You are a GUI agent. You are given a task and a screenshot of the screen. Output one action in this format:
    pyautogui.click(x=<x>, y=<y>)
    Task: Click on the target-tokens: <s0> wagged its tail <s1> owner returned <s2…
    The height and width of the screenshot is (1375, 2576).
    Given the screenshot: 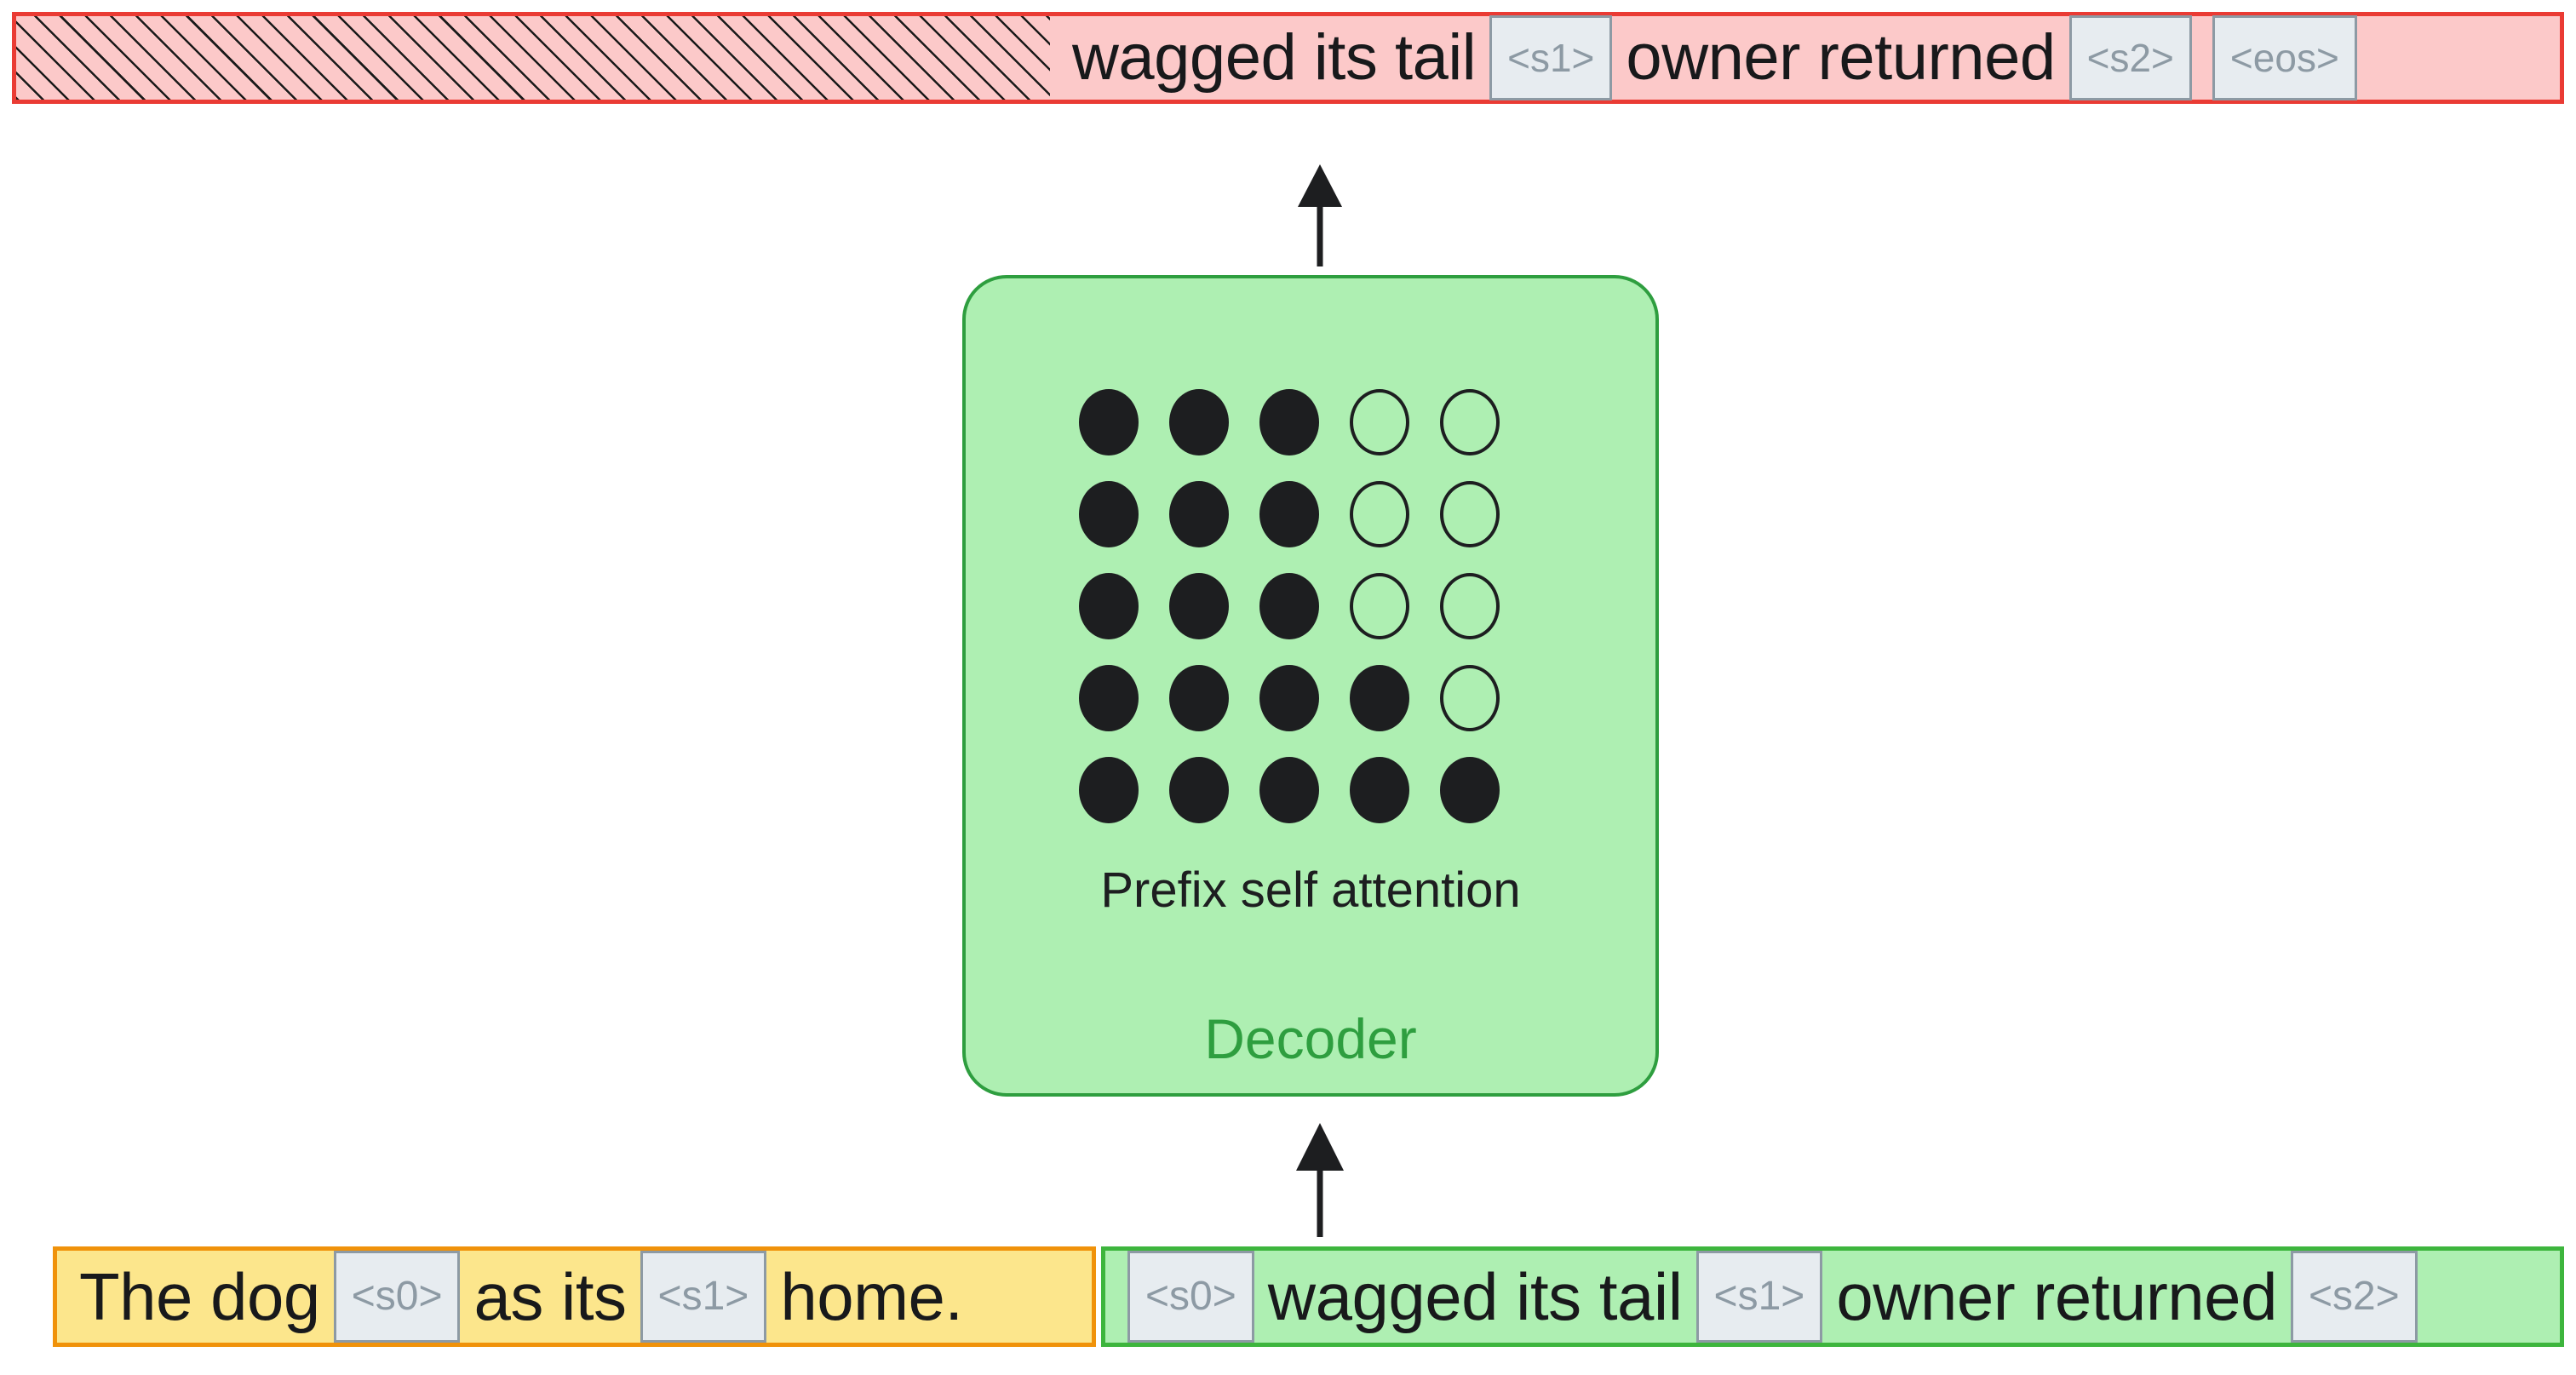 What is the action you would take?
    pyautogui.click(x=1772, y=1297)
    